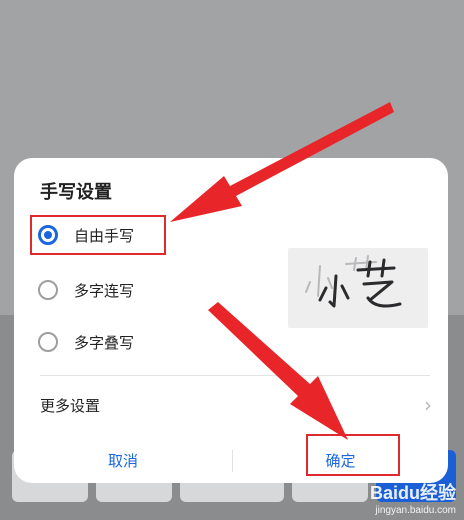 The image size is (464, 520). I want to click on option-label: 多字叠写, so click(104, 342).